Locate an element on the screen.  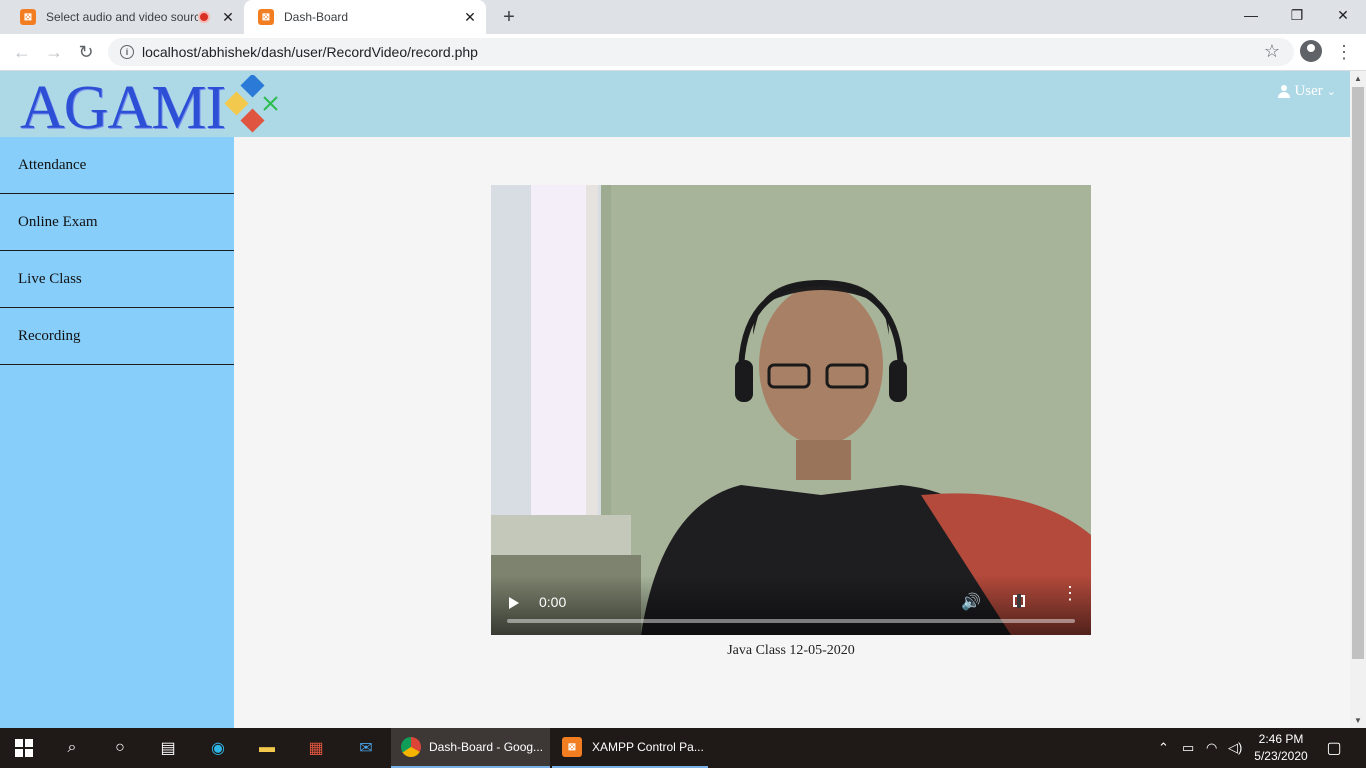
video-time: 0:00 is located at coordinates (553, 602).